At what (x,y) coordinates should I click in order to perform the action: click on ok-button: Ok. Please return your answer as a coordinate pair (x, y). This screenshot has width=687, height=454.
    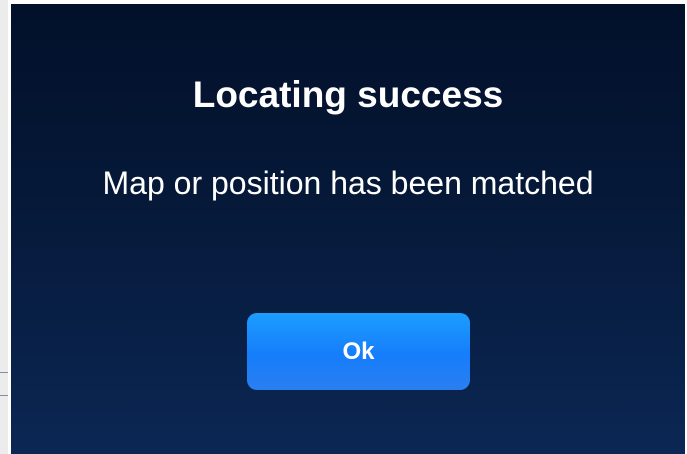
    Looking at the image, I should click on (358, 351).